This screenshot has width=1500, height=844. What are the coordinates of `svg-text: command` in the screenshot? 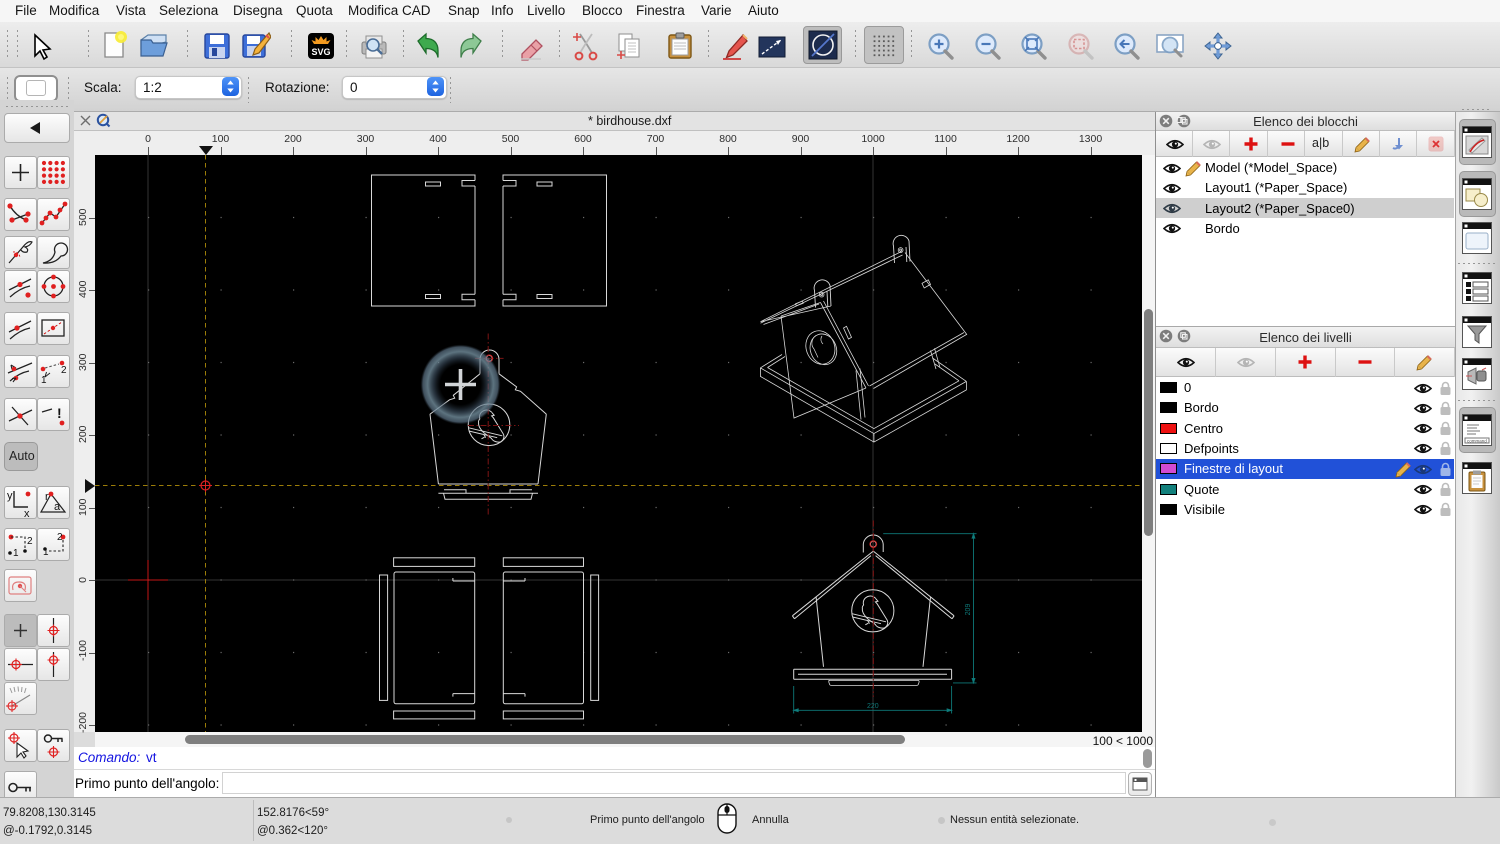 It's located at (1477, 441).